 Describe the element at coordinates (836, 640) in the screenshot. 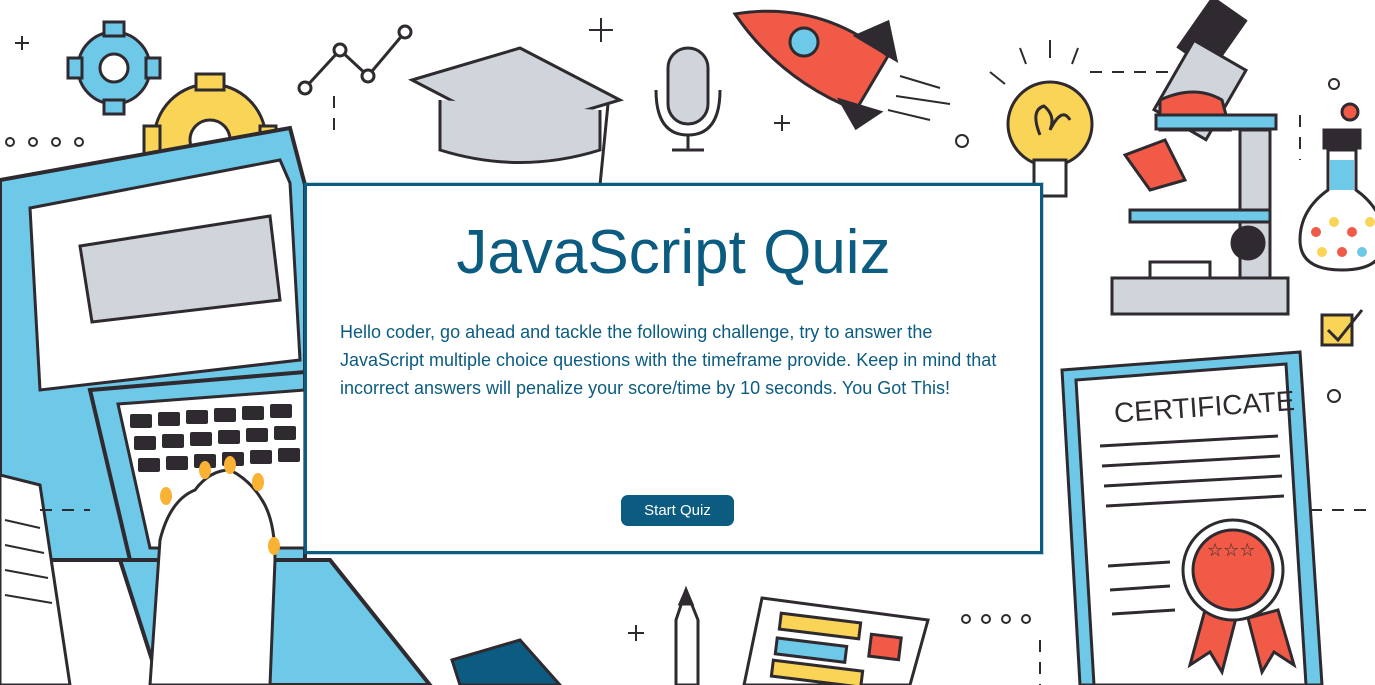

I see `clipboard-icon` at that location.